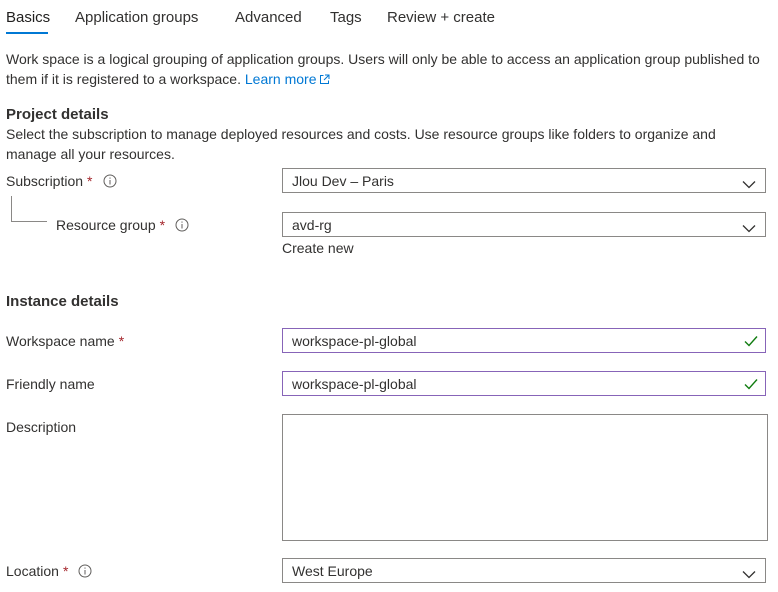 This screenshot has width=778, height=592. What do you see at coordinates (136, 18) in the screenshot?
I see `tab-application-groups: Application groups` at bounding box center [136, 18].